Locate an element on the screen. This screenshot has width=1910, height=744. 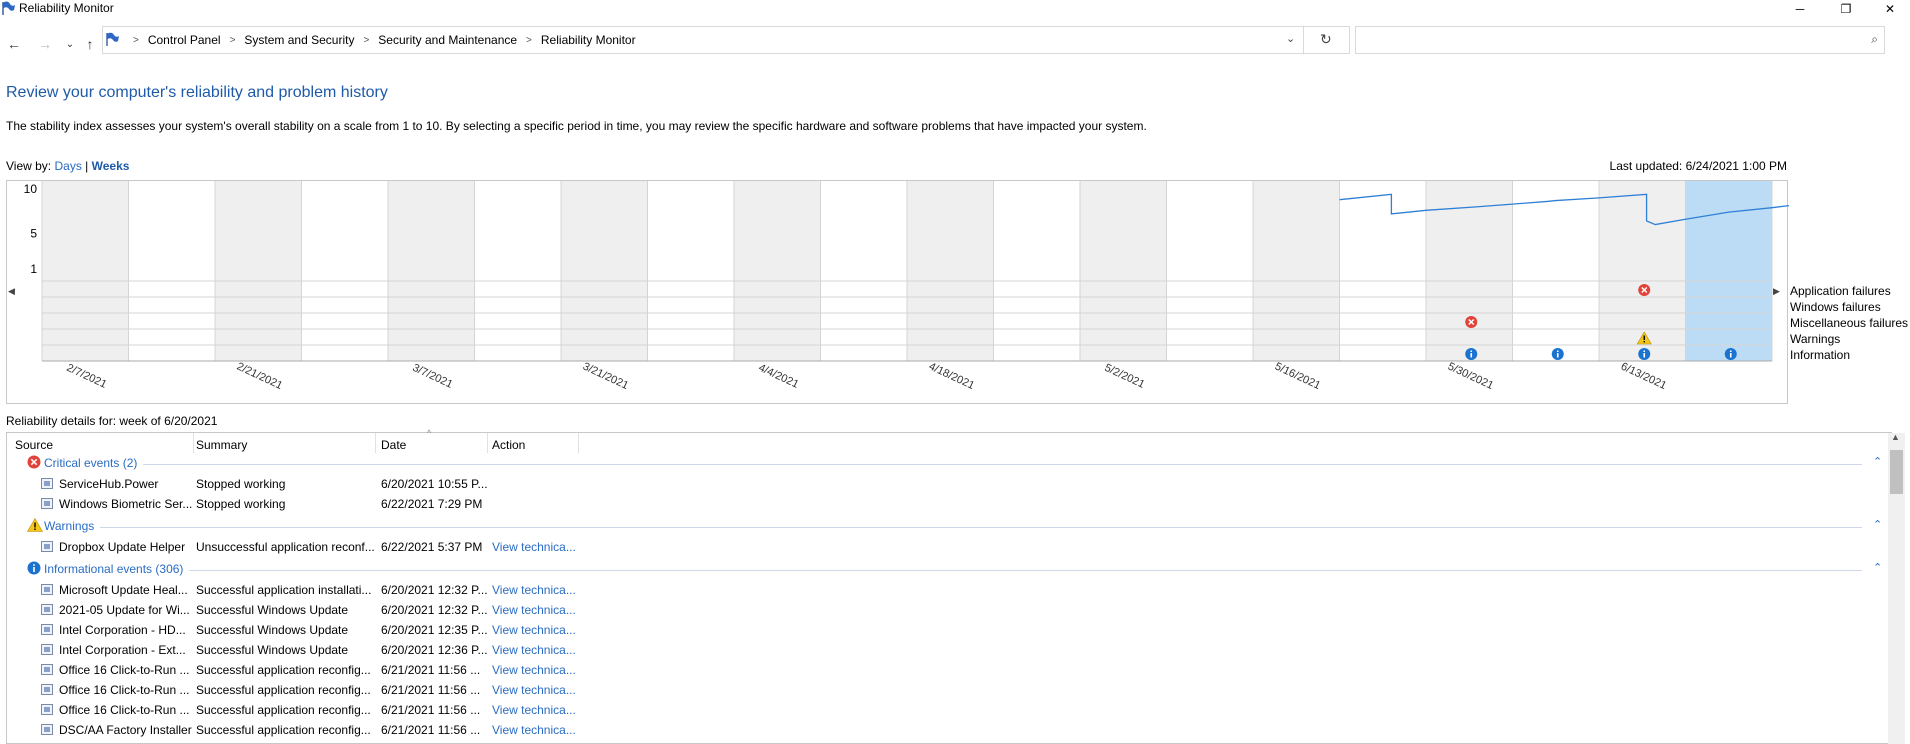
refresh-button: ↻ is located at coordinates (1326, 39).